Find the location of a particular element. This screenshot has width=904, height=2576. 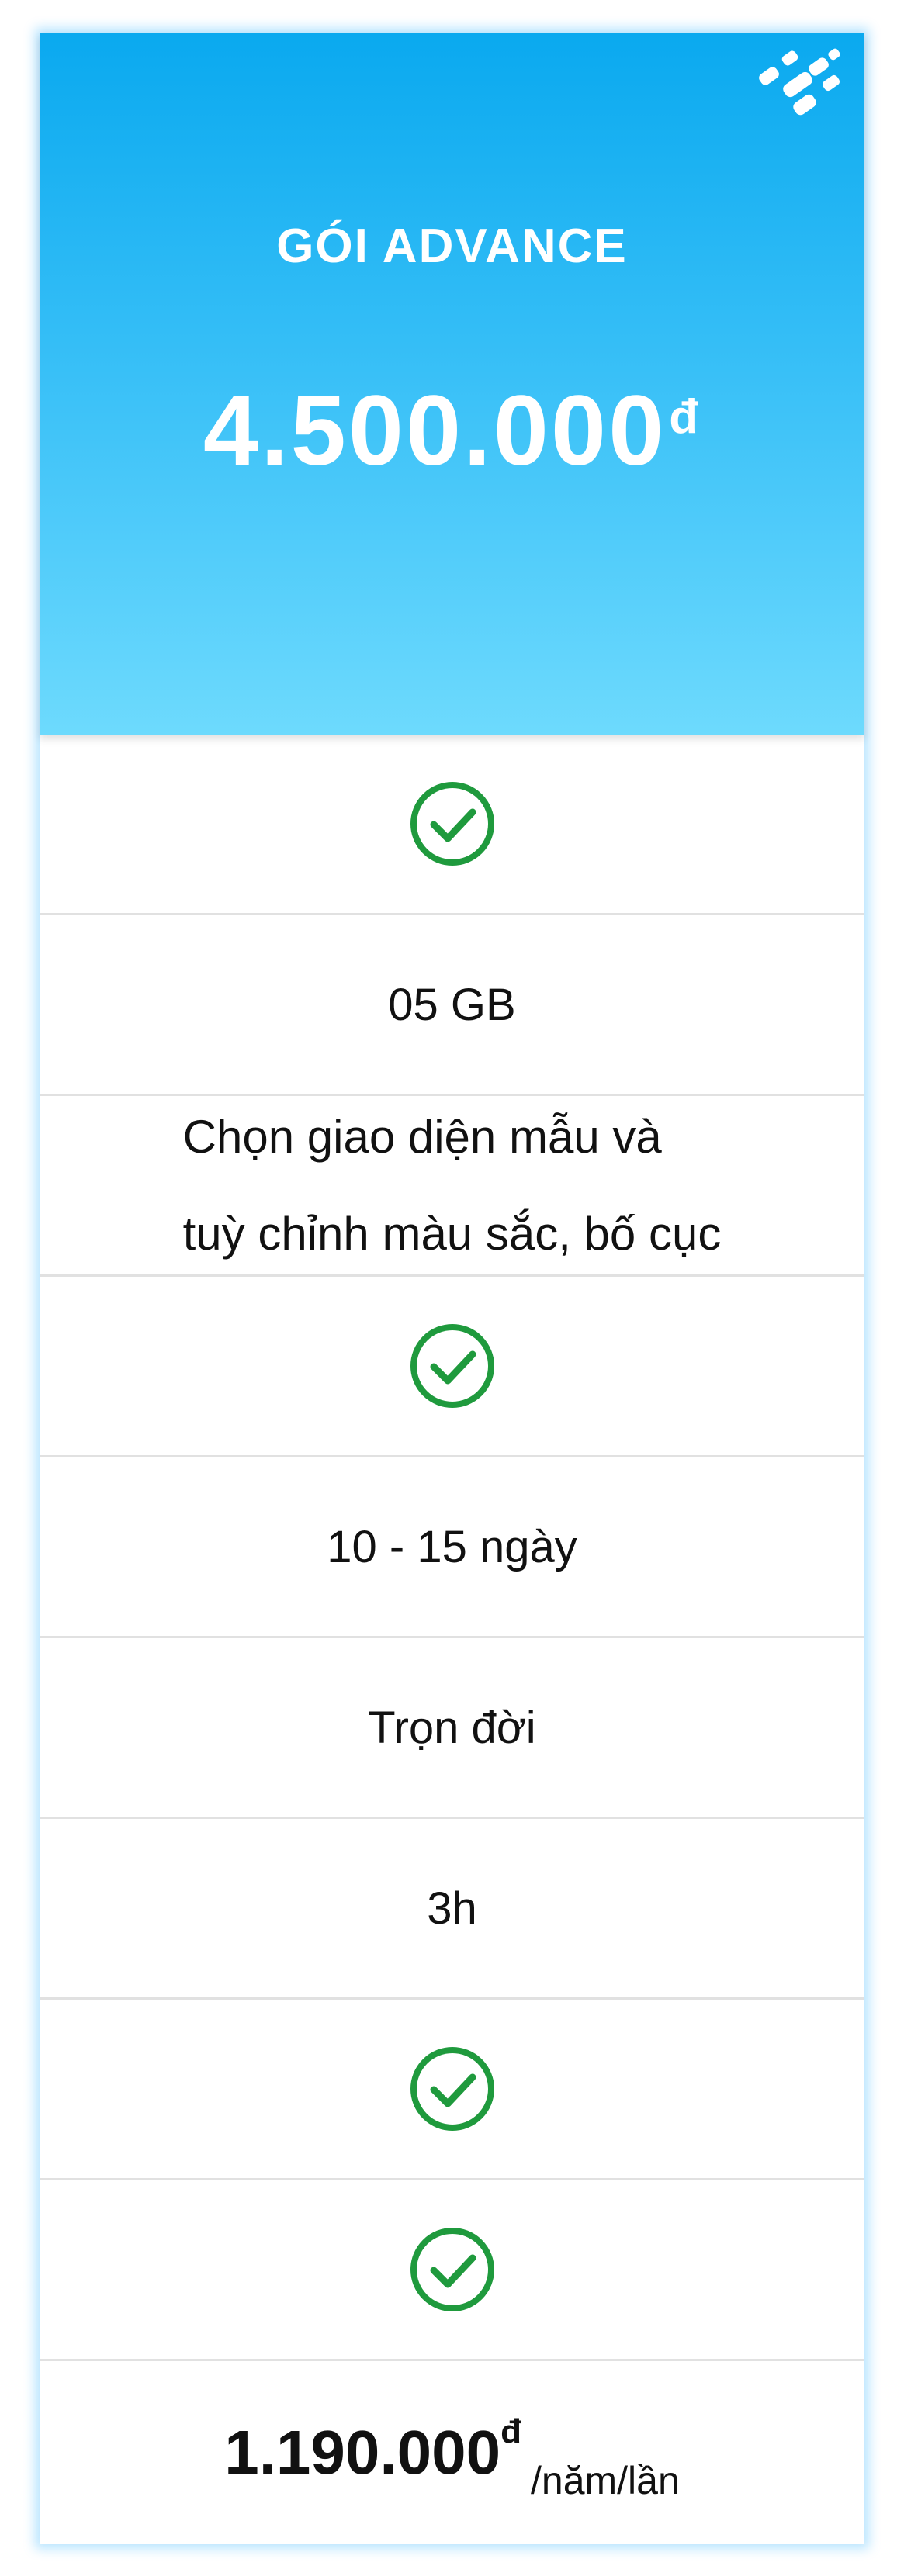

plan-price-currency: đ is located at coordinates (685, 417).